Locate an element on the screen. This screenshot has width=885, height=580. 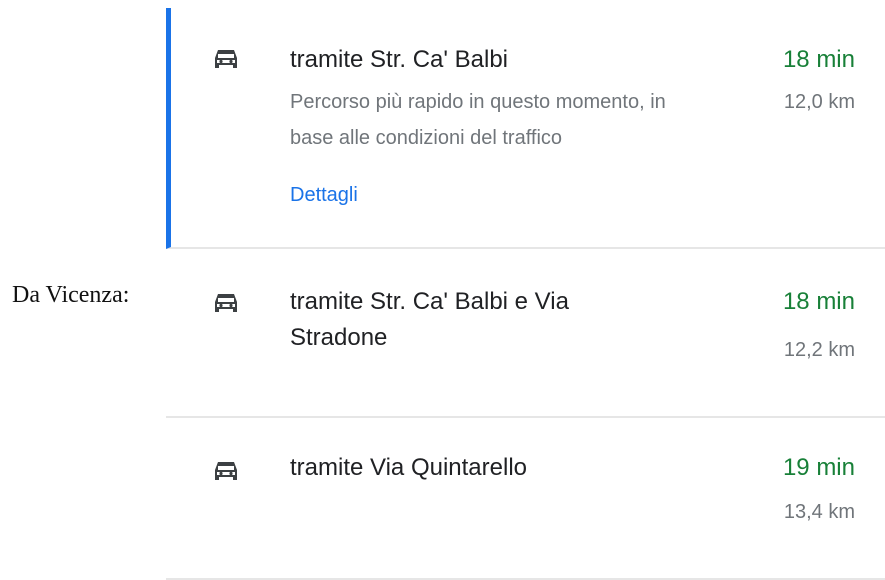
route-time: 19 min is located at coordinates (818, 467).